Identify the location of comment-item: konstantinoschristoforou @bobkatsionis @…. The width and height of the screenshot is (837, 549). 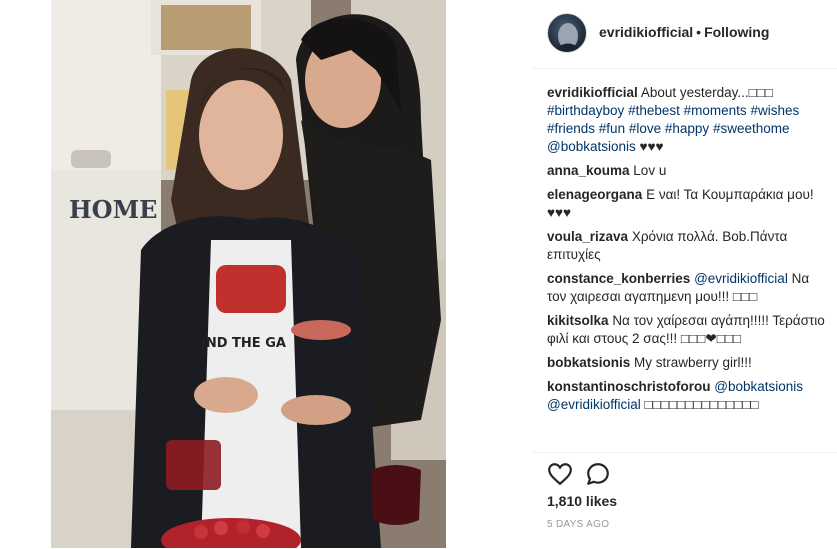
(687, 396).